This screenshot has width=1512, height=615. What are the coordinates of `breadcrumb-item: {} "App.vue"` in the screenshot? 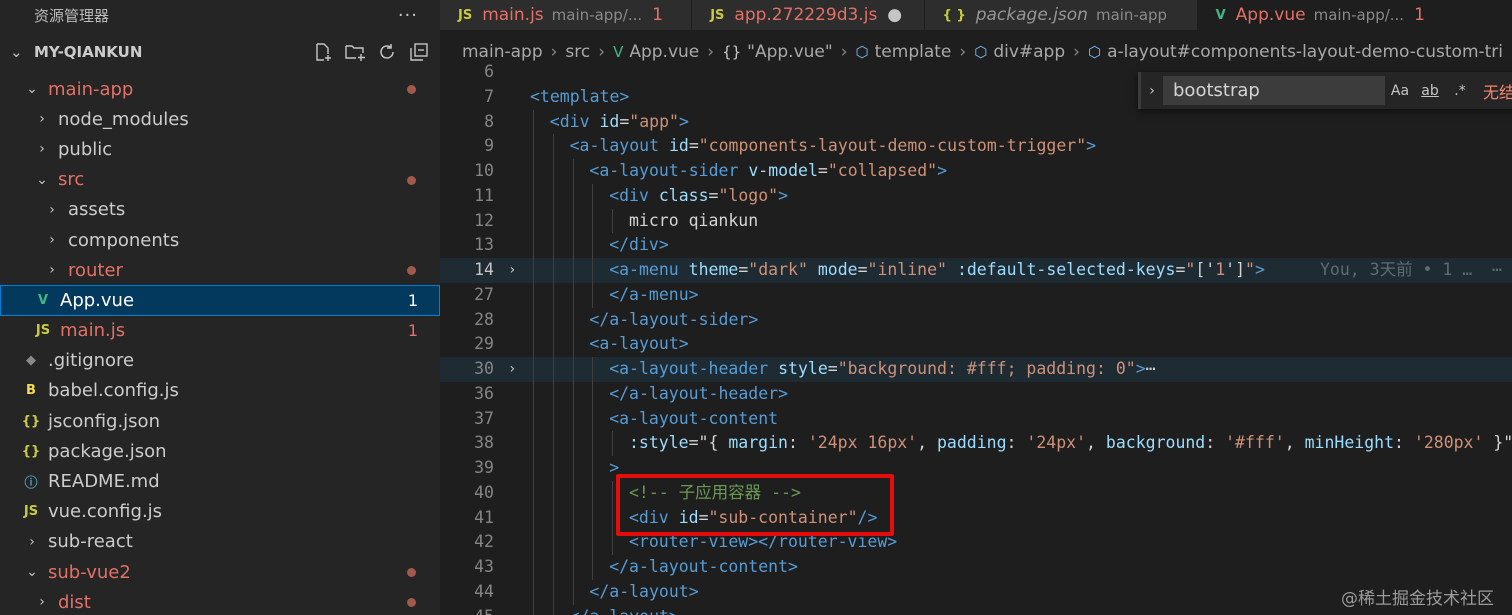 It's located at (777, 52).